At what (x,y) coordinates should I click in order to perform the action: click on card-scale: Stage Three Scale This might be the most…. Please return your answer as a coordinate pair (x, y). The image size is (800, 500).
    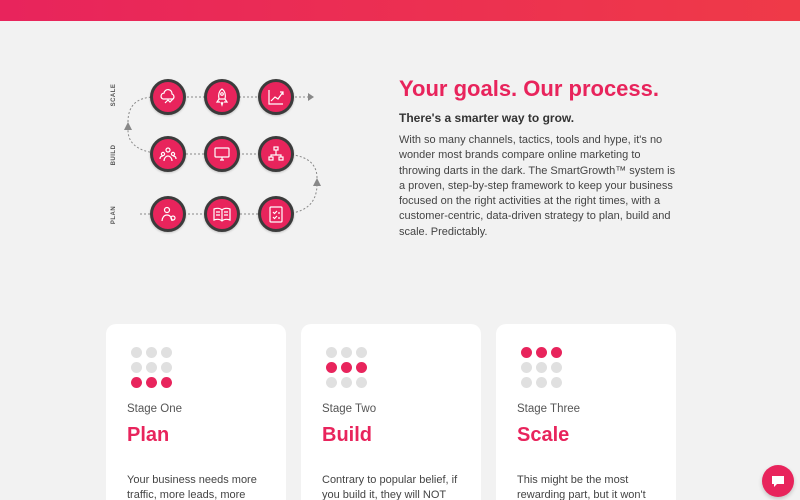
    Looking at the image, I should click on (586, 412).